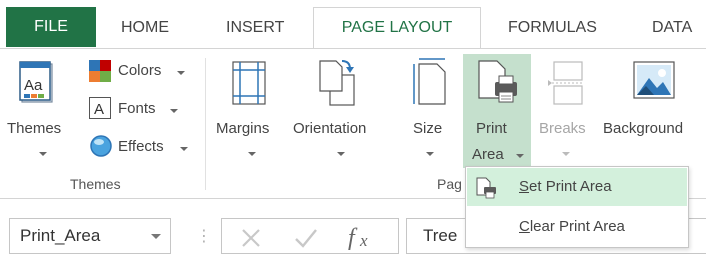 Image resolution: width=706 pixels, height=257 pixels. Describe the element at coordinates (486, 188) in the screenshot. I see `set-print-area-icon` at that location.